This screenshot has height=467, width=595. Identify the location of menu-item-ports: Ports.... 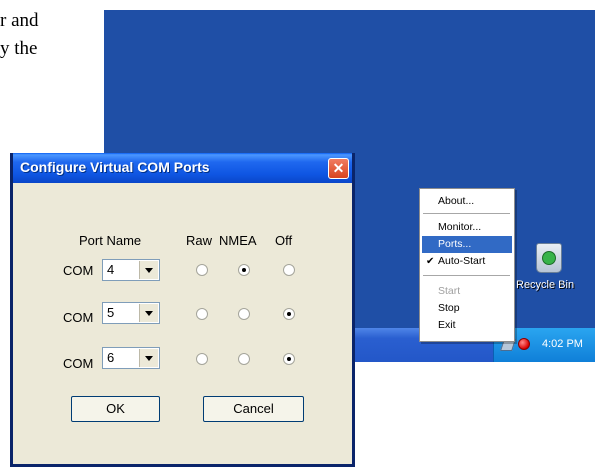
(467, 244).